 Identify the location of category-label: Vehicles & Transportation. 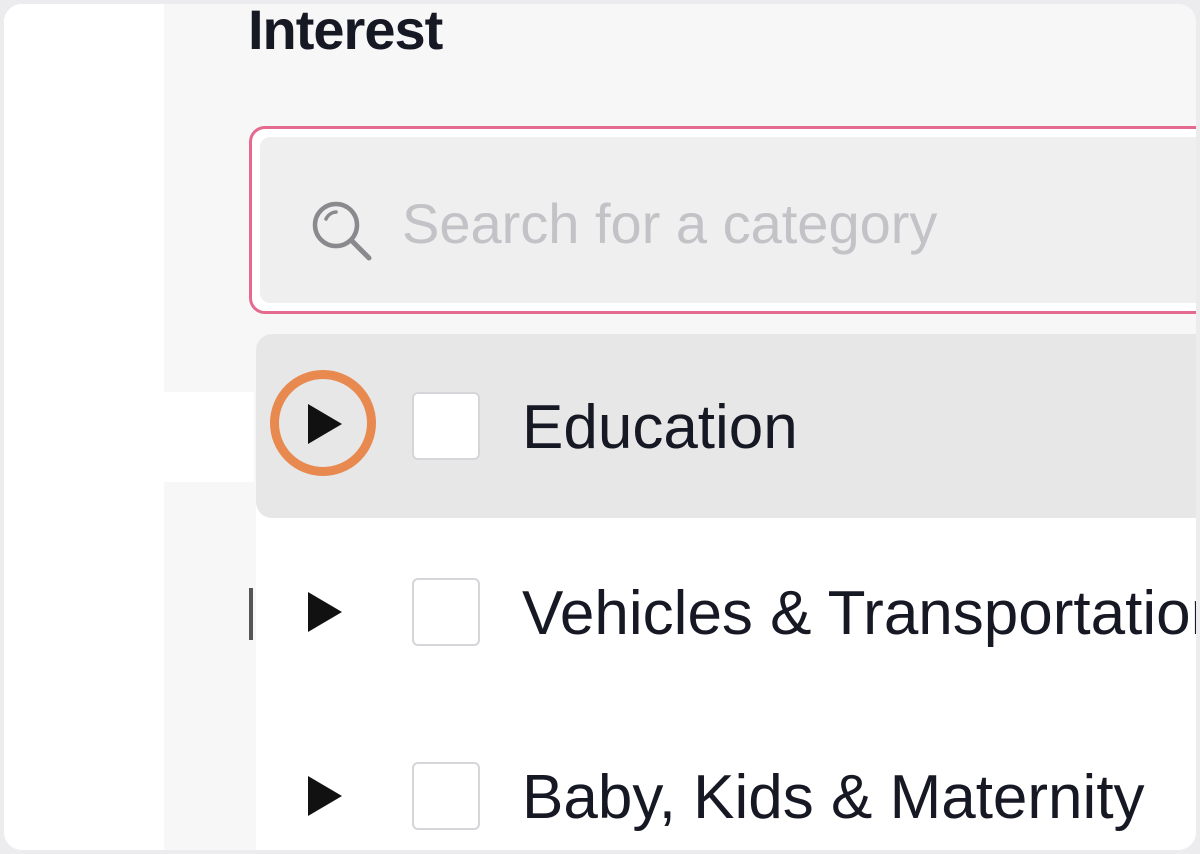
(859, 613).